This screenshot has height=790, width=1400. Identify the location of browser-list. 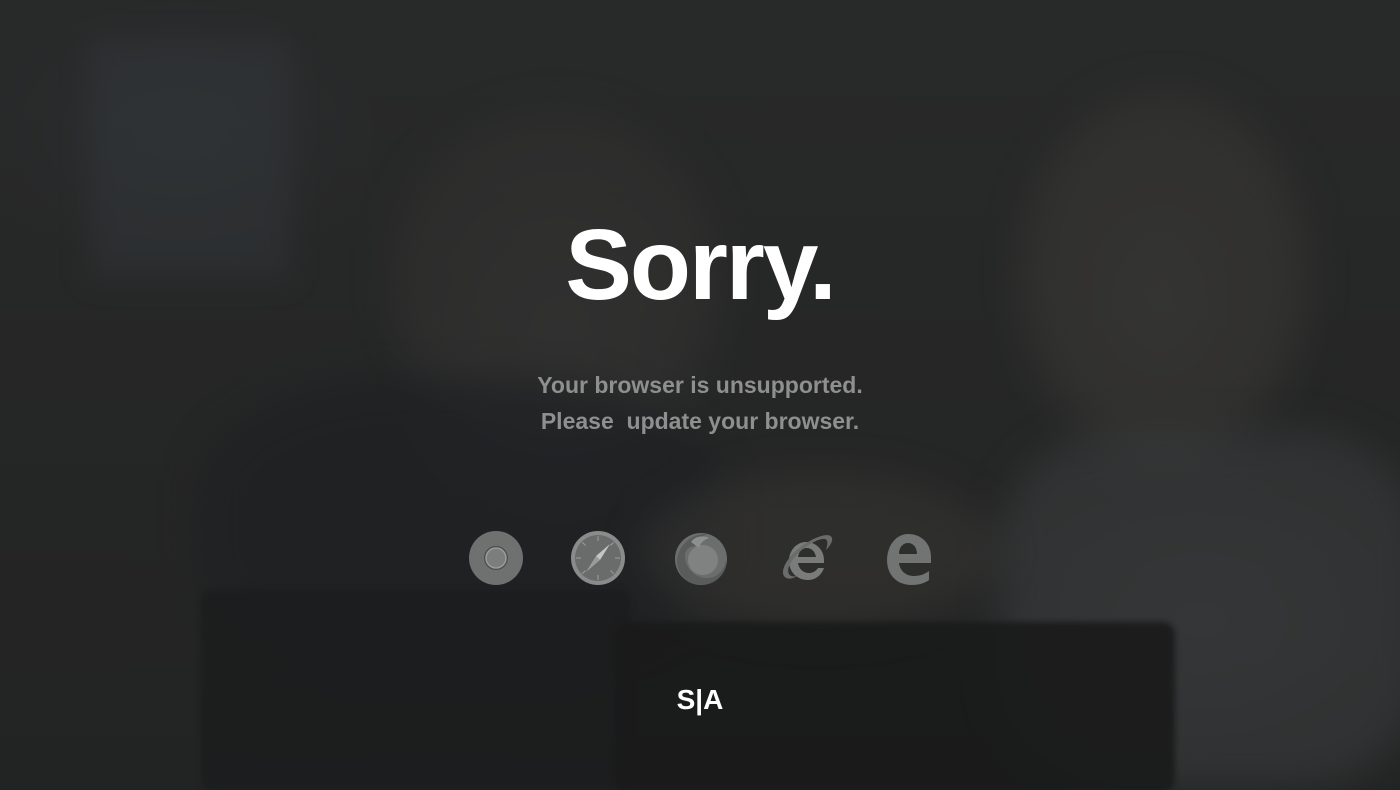
(703, 560).